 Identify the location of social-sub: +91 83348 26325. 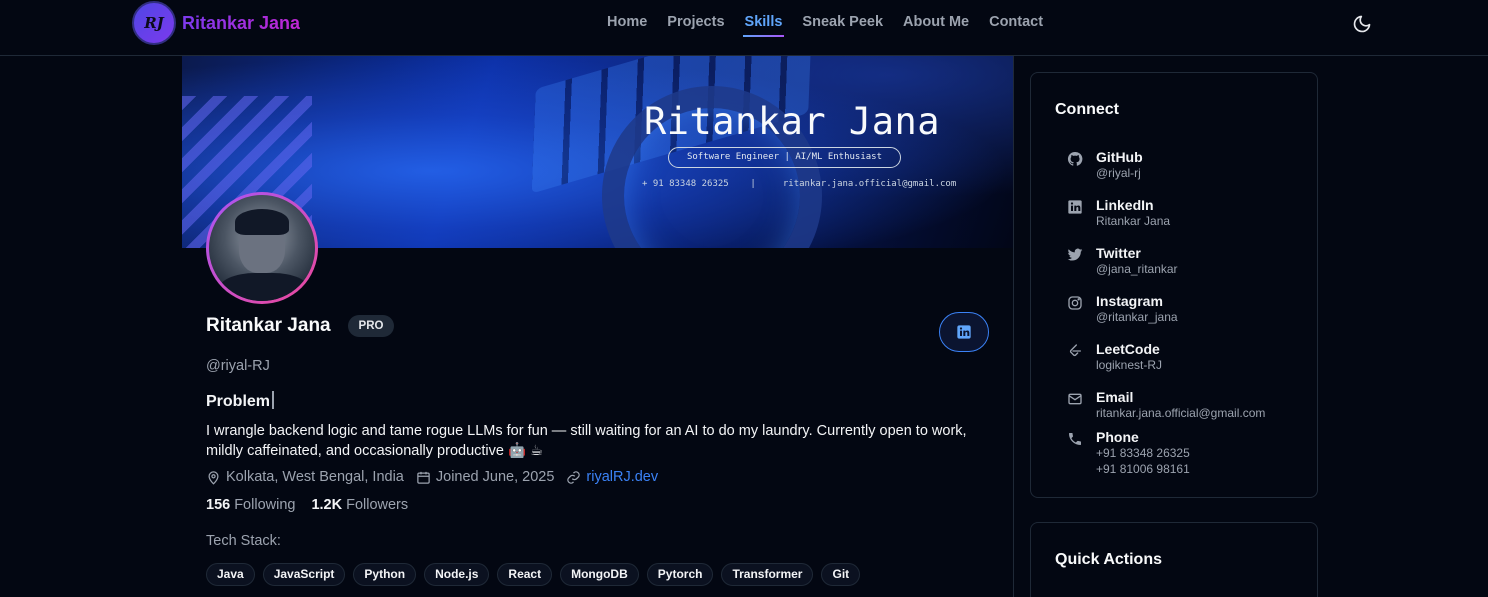
(1143, 453).